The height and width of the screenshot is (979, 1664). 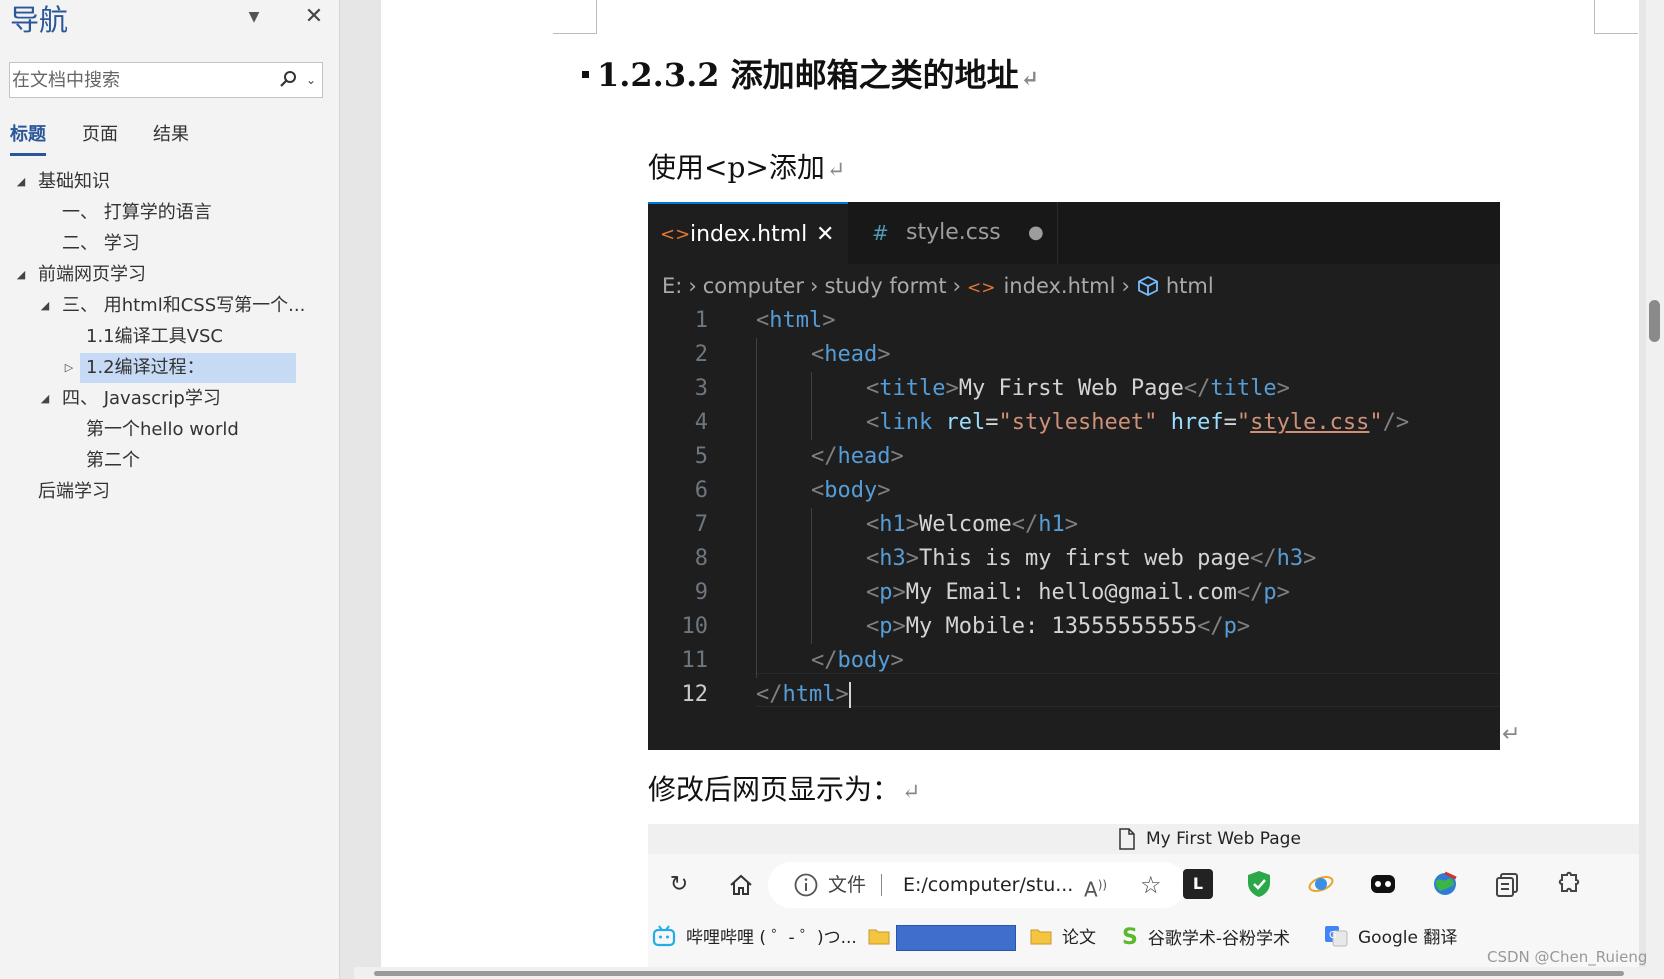 What do you see at coordinates (1063, 938) in the screenshot?
I see `favorite-folder-papers: 论文` at bounding box center [1063, 938].